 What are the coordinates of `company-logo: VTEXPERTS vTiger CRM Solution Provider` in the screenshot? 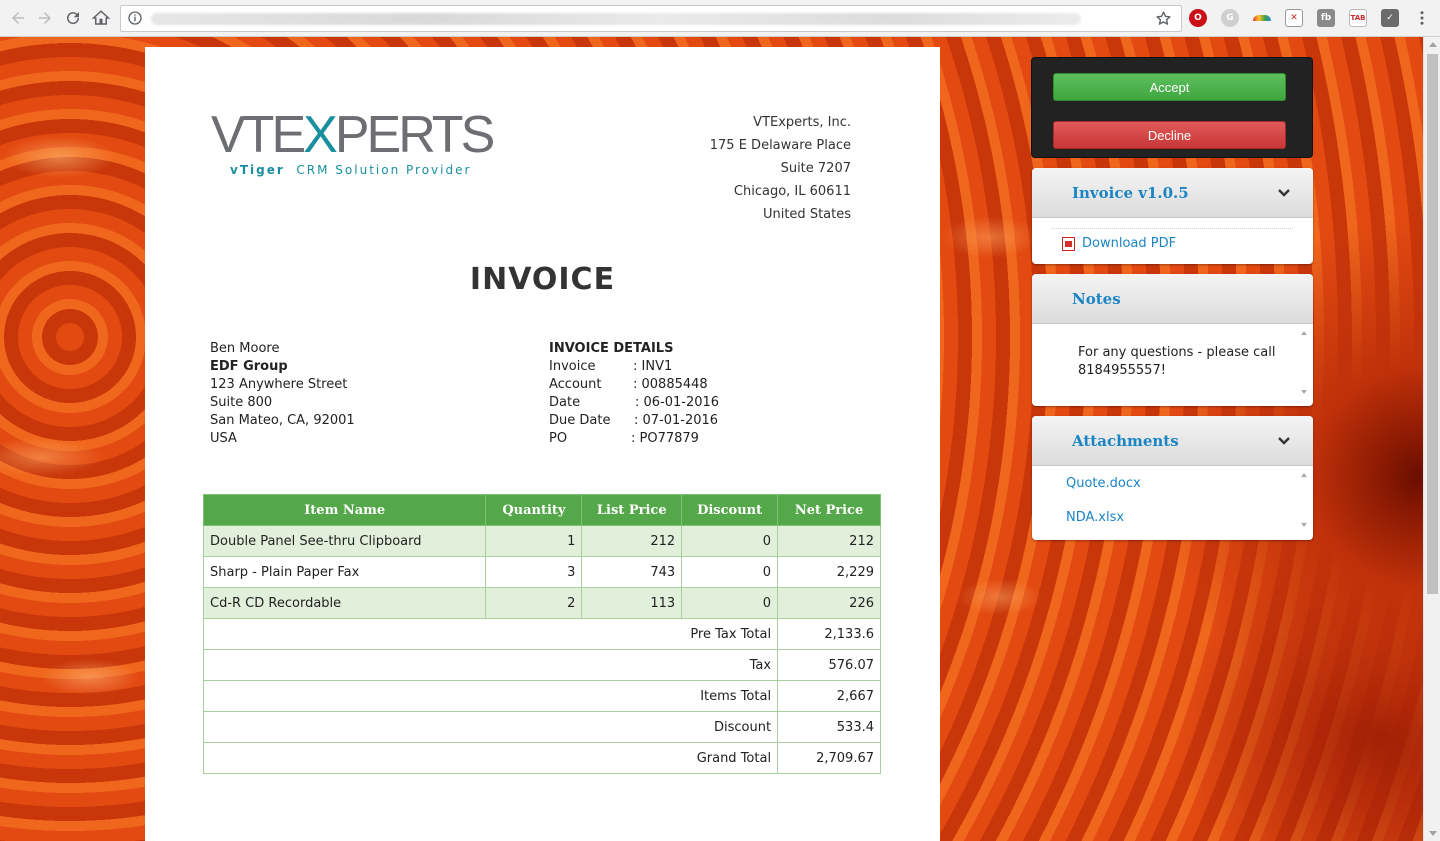 It's located at (356, 144).